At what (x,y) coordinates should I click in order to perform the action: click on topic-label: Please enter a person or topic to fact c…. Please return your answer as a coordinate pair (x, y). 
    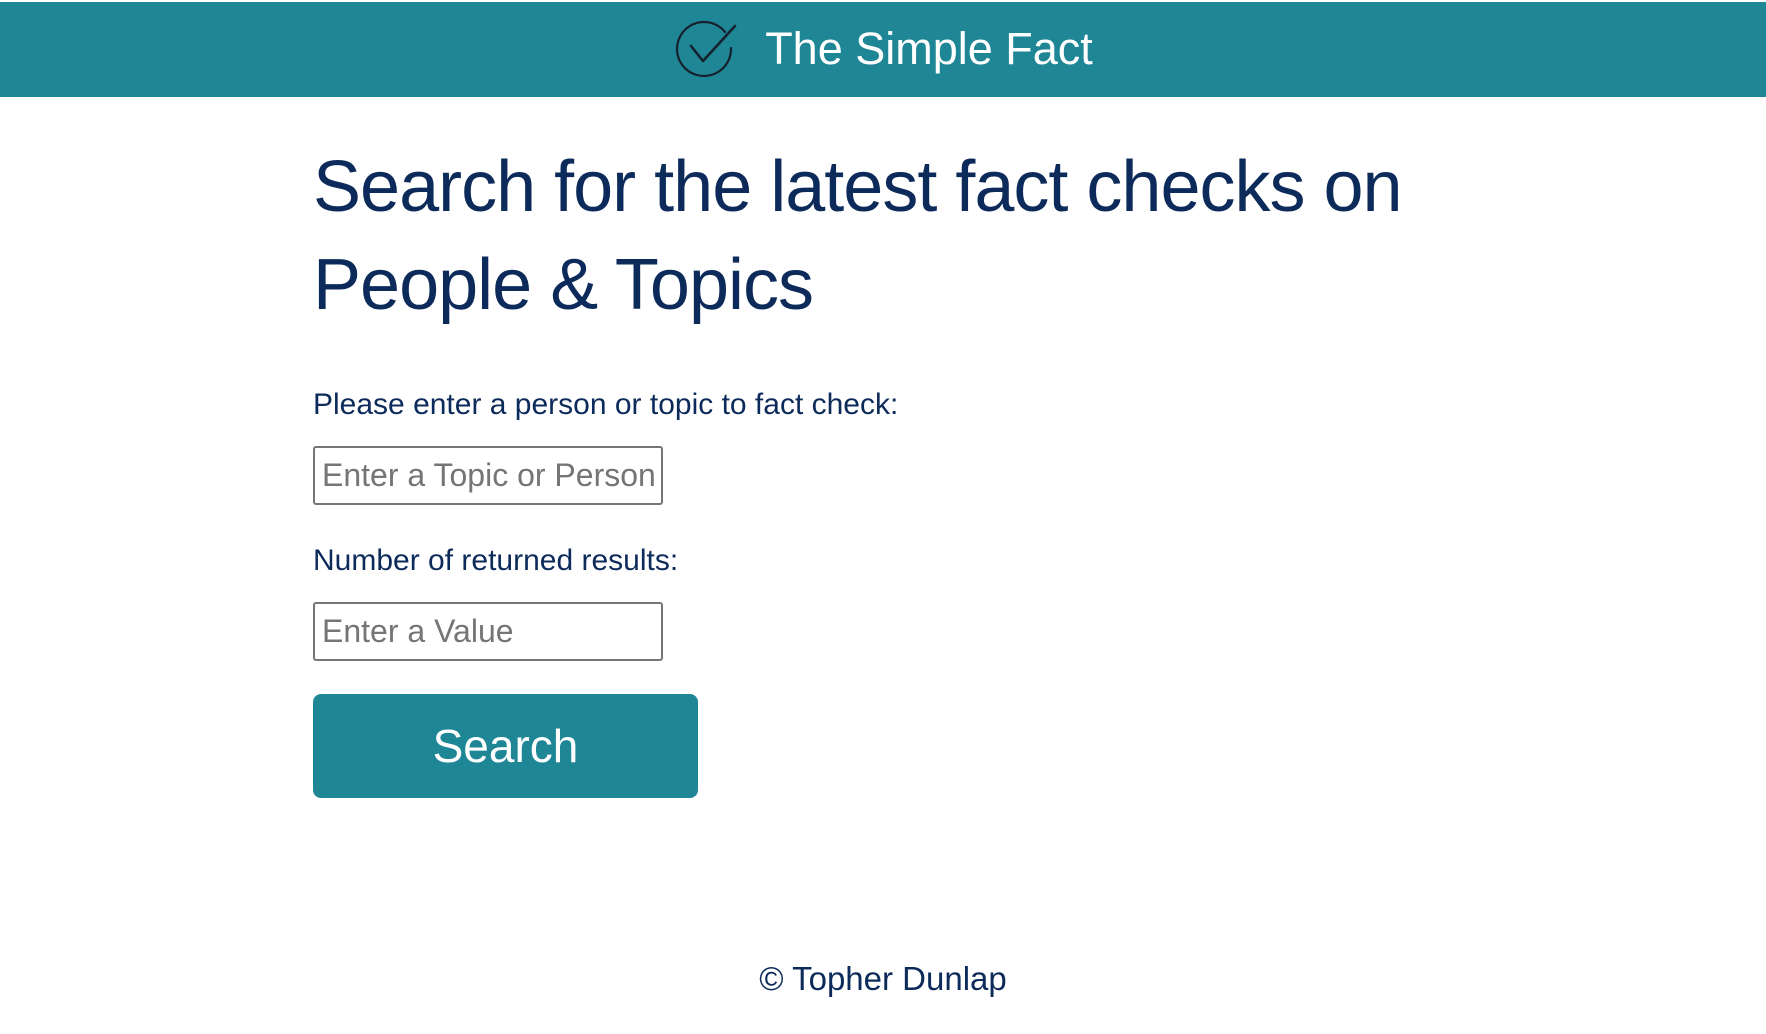
    Looking at the image, I should click on (606, 404).